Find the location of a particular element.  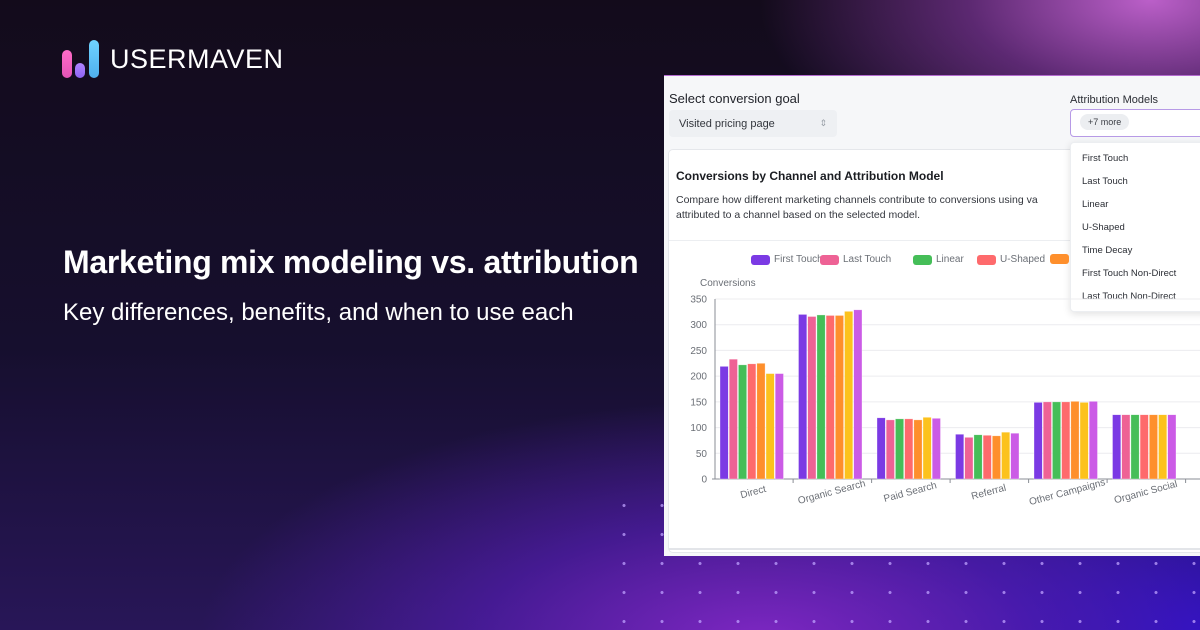

bar-chart-logo-icon is located at coordinates (82, 59).